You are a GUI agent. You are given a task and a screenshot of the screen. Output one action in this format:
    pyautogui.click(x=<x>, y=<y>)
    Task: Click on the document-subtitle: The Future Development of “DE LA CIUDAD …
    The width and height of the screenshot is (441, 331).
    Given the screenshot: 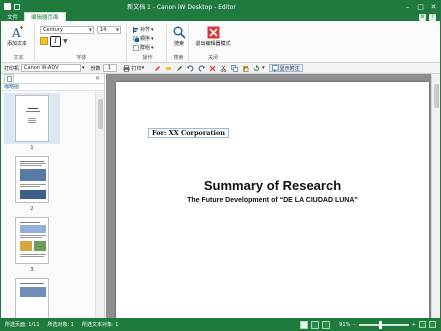 What is the action you would take?
    pyautogui.click(x=272, y=200)
    